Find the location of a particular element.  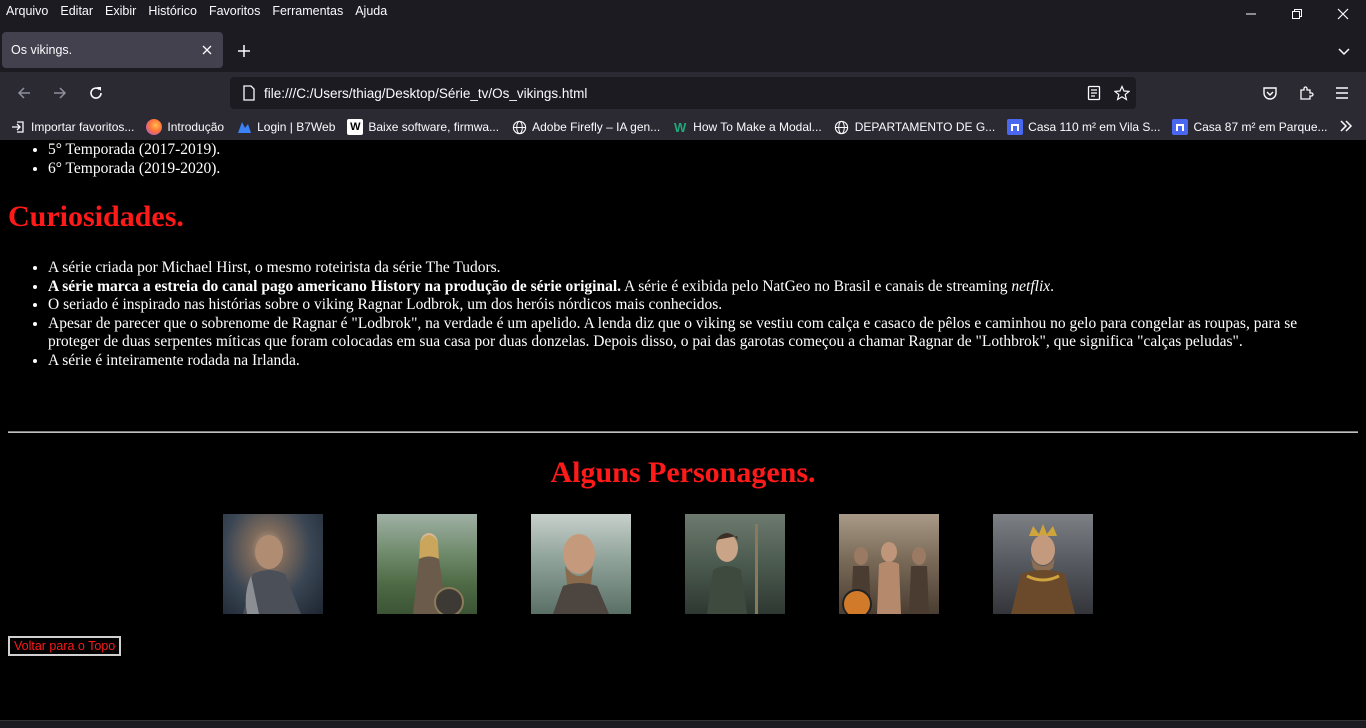

menu-editar: Editar is located at coordinates (76, 11).